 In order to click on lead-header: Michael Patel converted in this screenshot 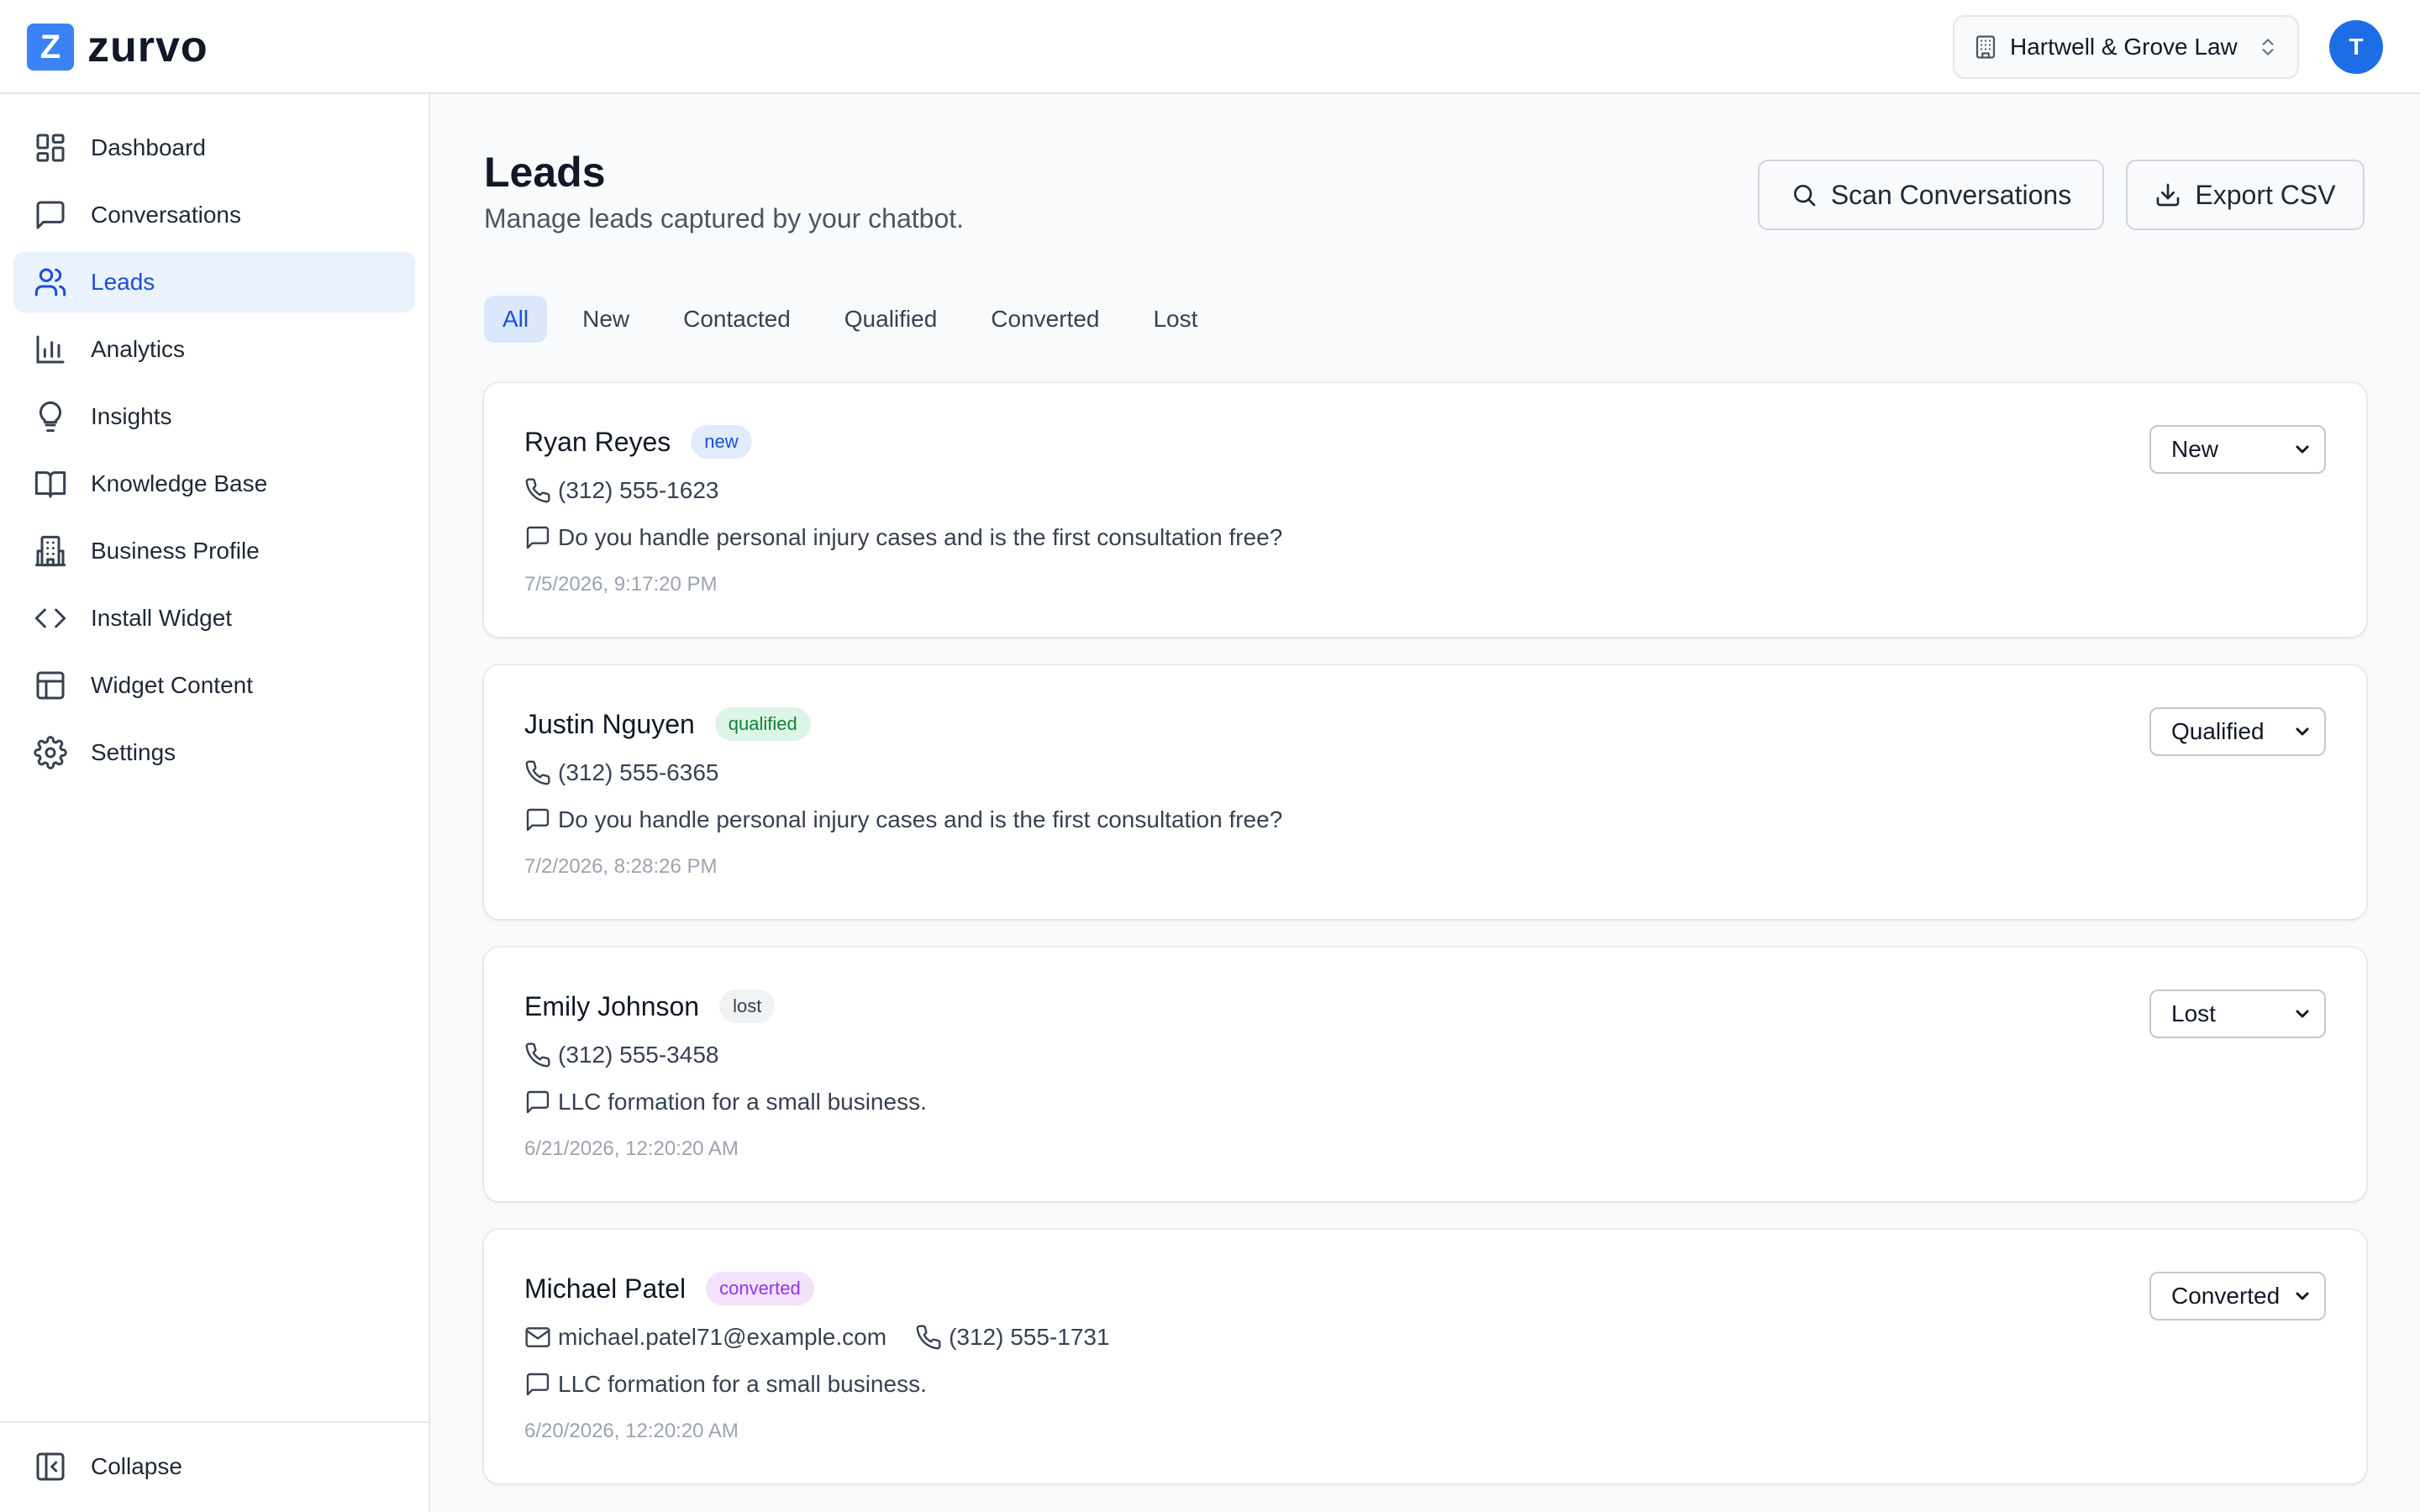, I will do `click(669, 1288)`.